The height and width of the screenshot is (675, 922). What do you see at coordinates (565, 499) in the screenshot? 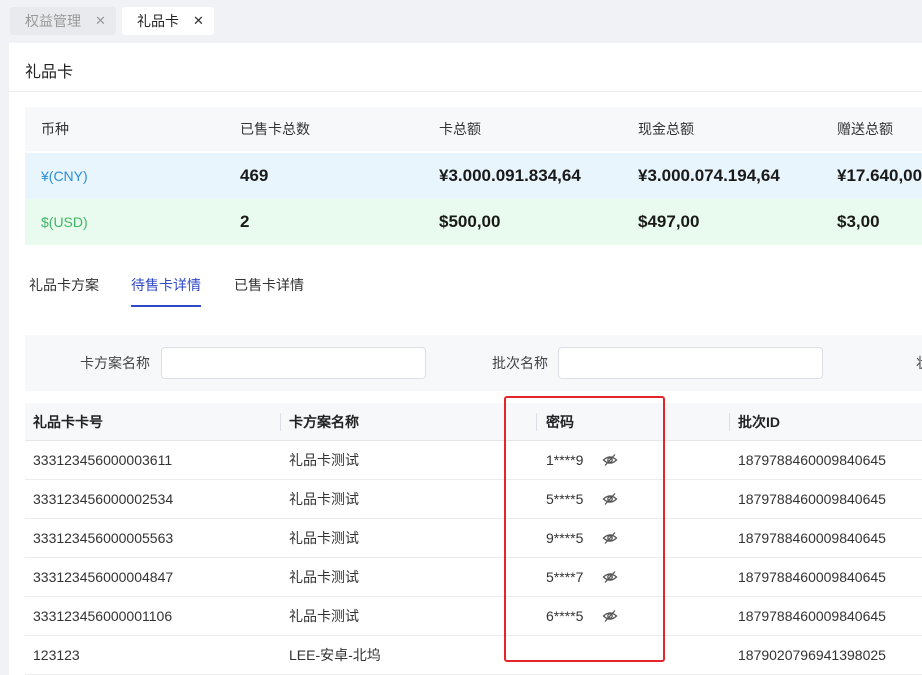
I see `masked-password: 5****5` at bounding box center [565, 499].